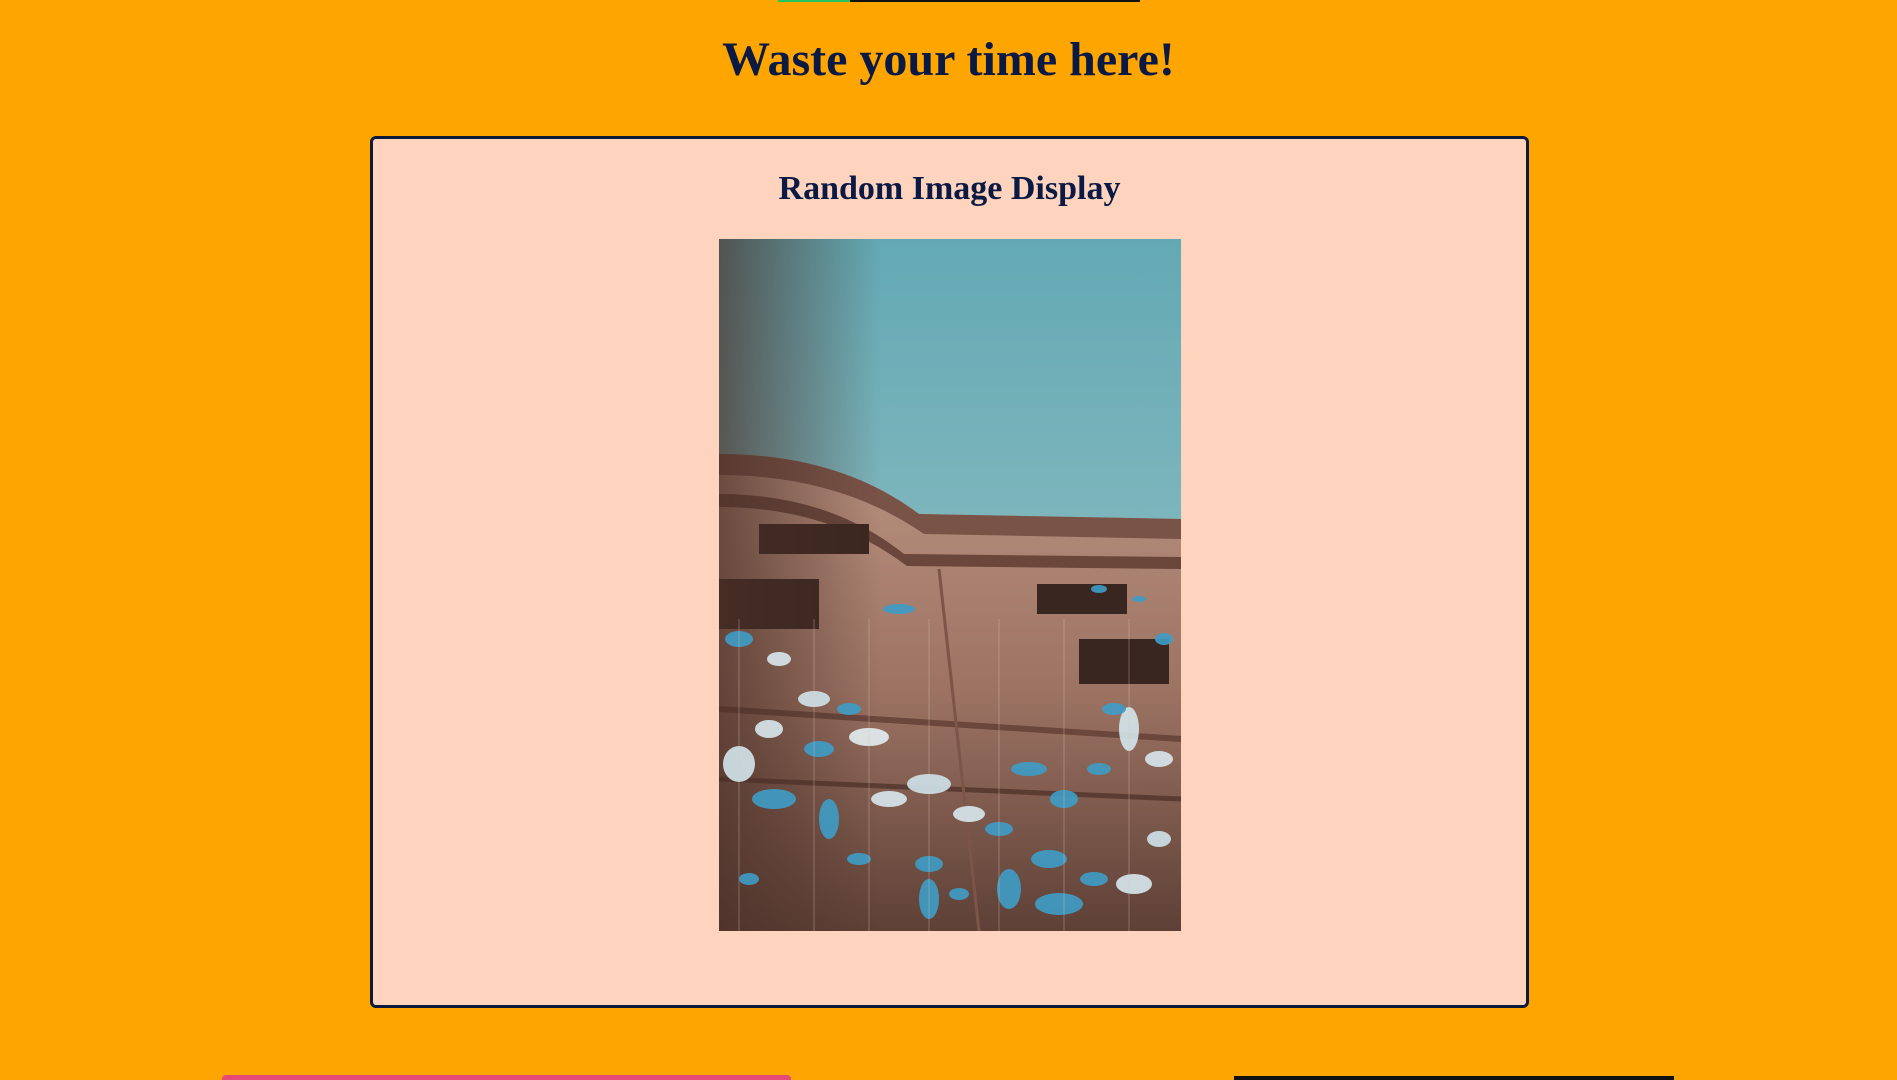 The width and height of the screenshot is (1897, 1080). What do you see at coordinates (948, 59) in the screenshot?
I see `page-title: Waste your time here!` at bounding box center [948, 59].